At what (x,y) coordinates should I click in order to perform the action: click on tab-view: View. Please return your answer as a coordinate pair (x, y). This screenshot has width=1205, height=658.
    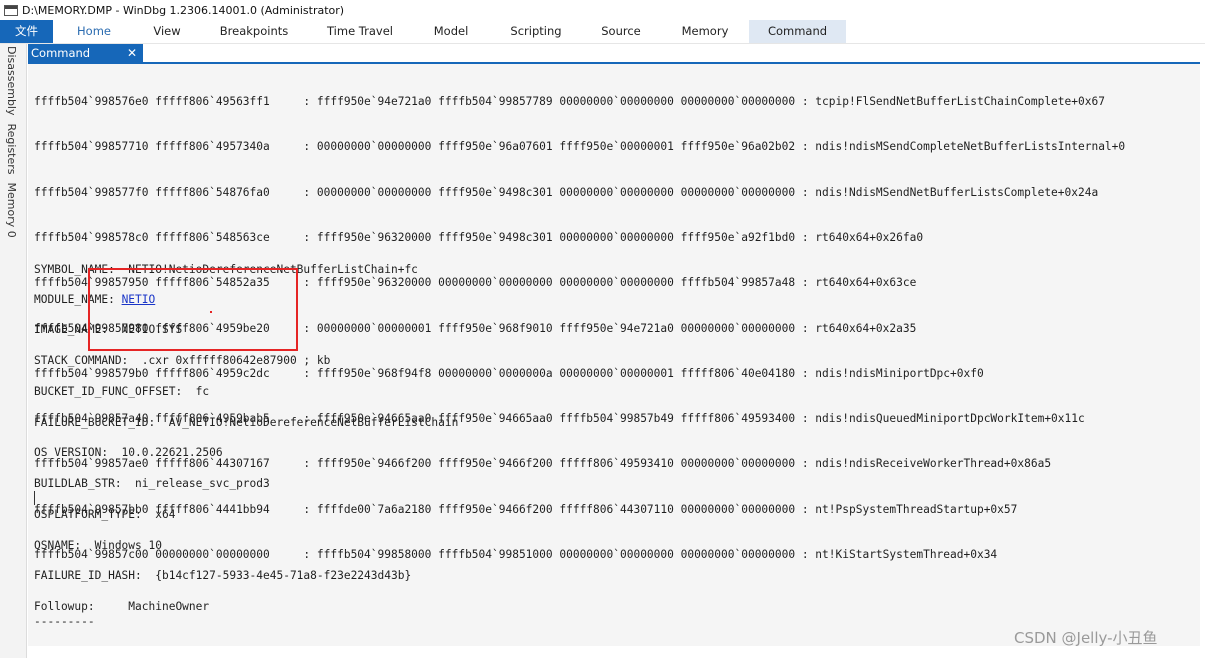
    Looking at the image, I should click on (167, 31).